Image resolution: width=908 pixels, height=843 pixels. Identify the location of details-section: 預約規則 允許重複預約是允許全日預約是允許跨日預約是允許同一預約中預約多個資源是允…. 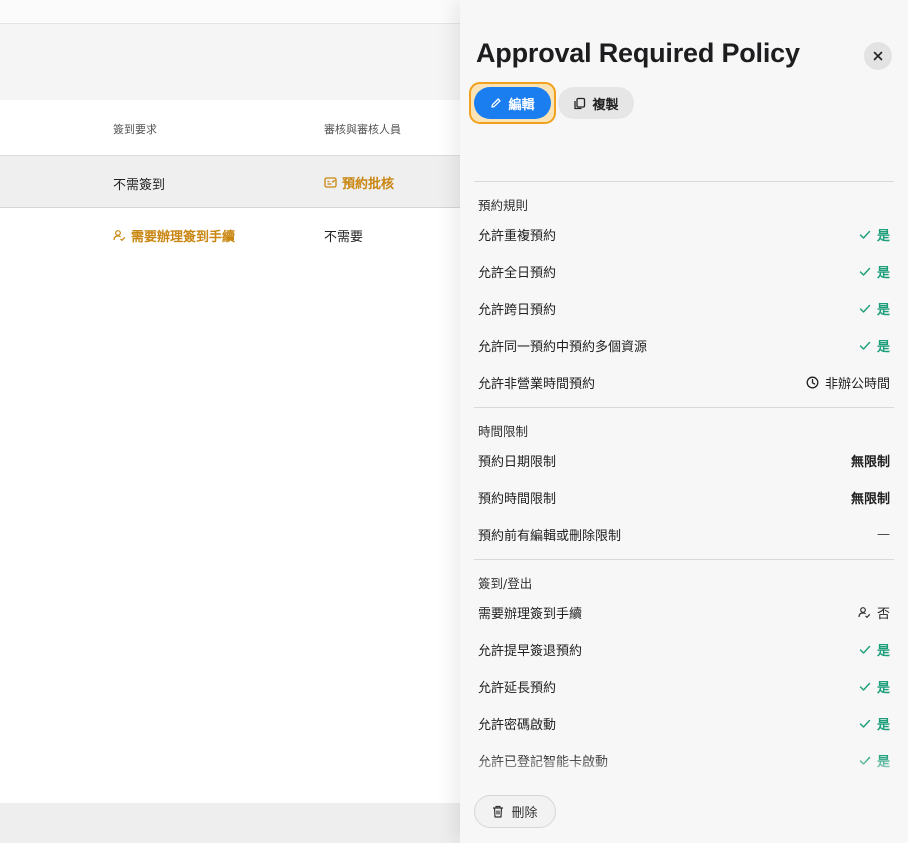
(684, 294).